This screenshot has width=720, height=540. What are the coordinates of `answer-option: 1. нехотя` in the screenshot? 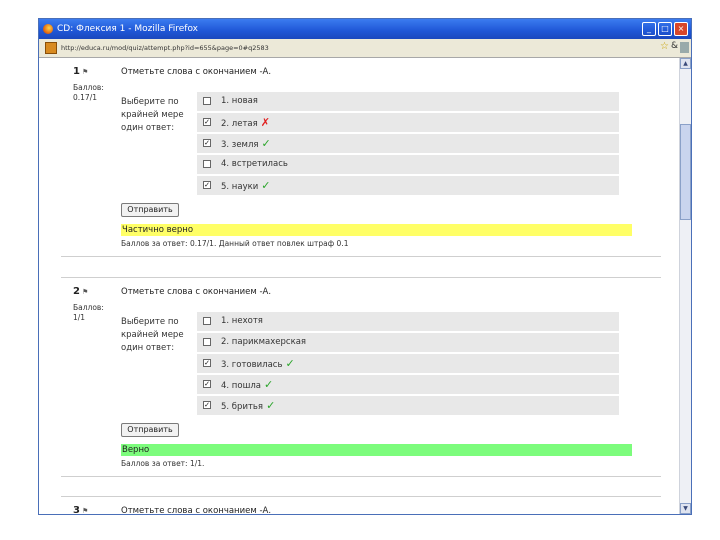 It's located at (408, 321).